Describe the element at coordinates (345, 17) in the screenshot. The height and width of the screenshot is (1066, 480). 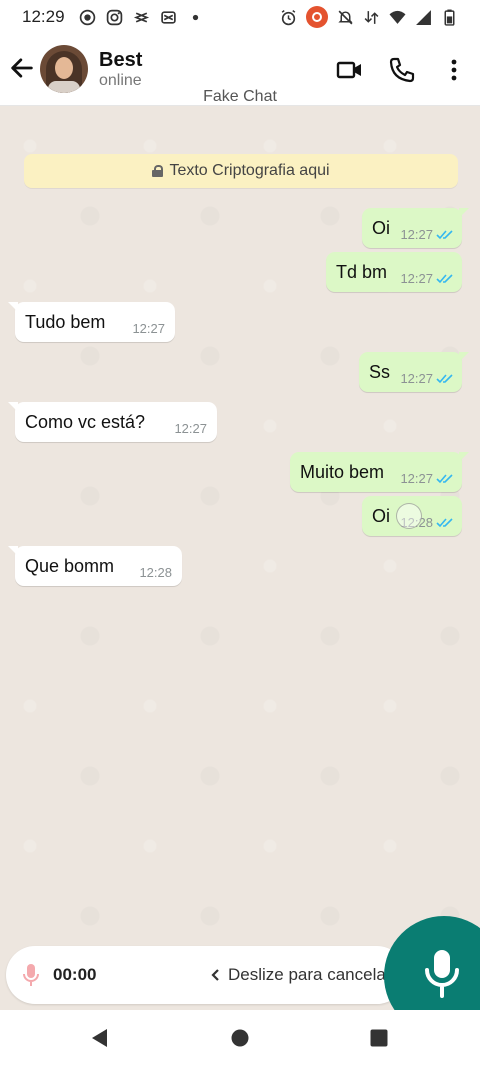
I see `mute-icon` at that location.